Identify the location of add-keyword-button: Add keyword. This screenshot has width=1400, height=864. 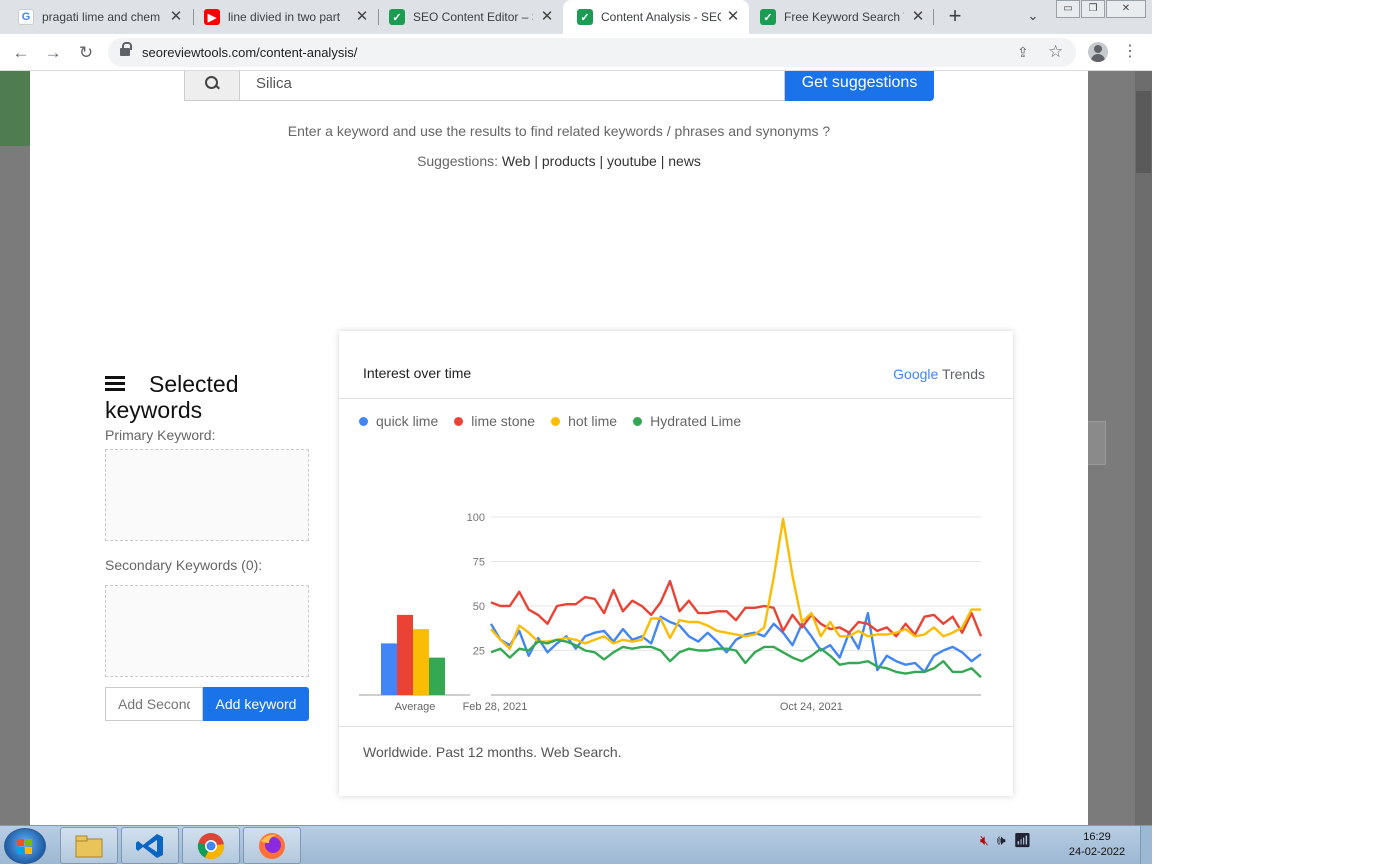
(256, 704).